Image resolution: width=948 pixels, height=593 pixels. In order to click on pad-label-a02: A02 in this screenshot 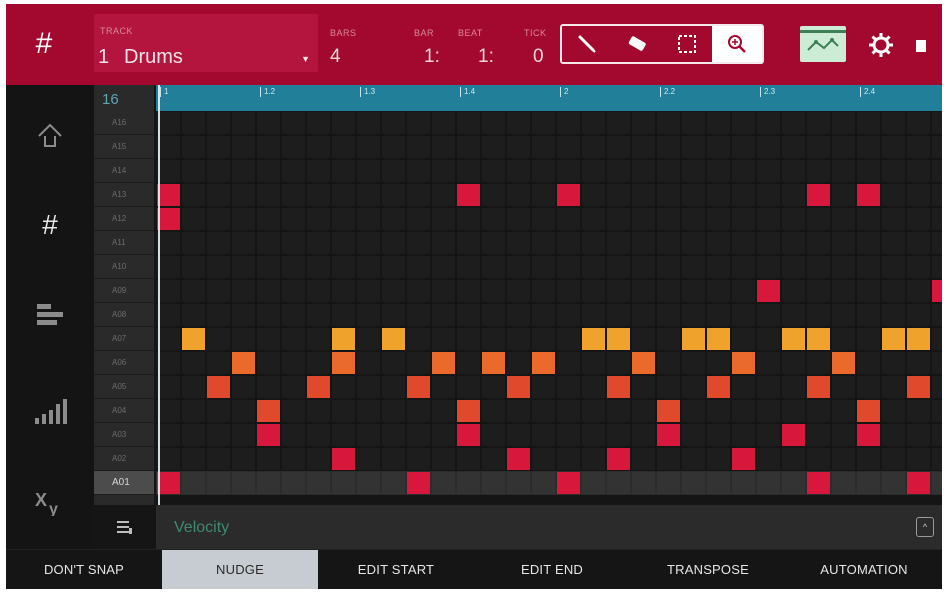, I will do `click(124, 459)`.